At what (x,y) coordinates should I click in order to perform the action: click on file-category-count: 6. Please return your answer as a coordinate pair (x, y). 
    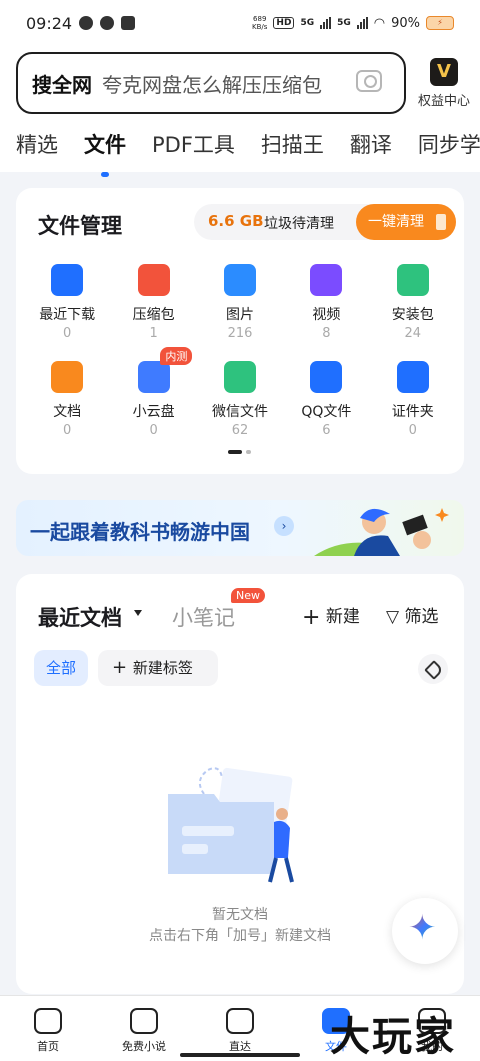
    Looking at the image, I should click on (326, 430).